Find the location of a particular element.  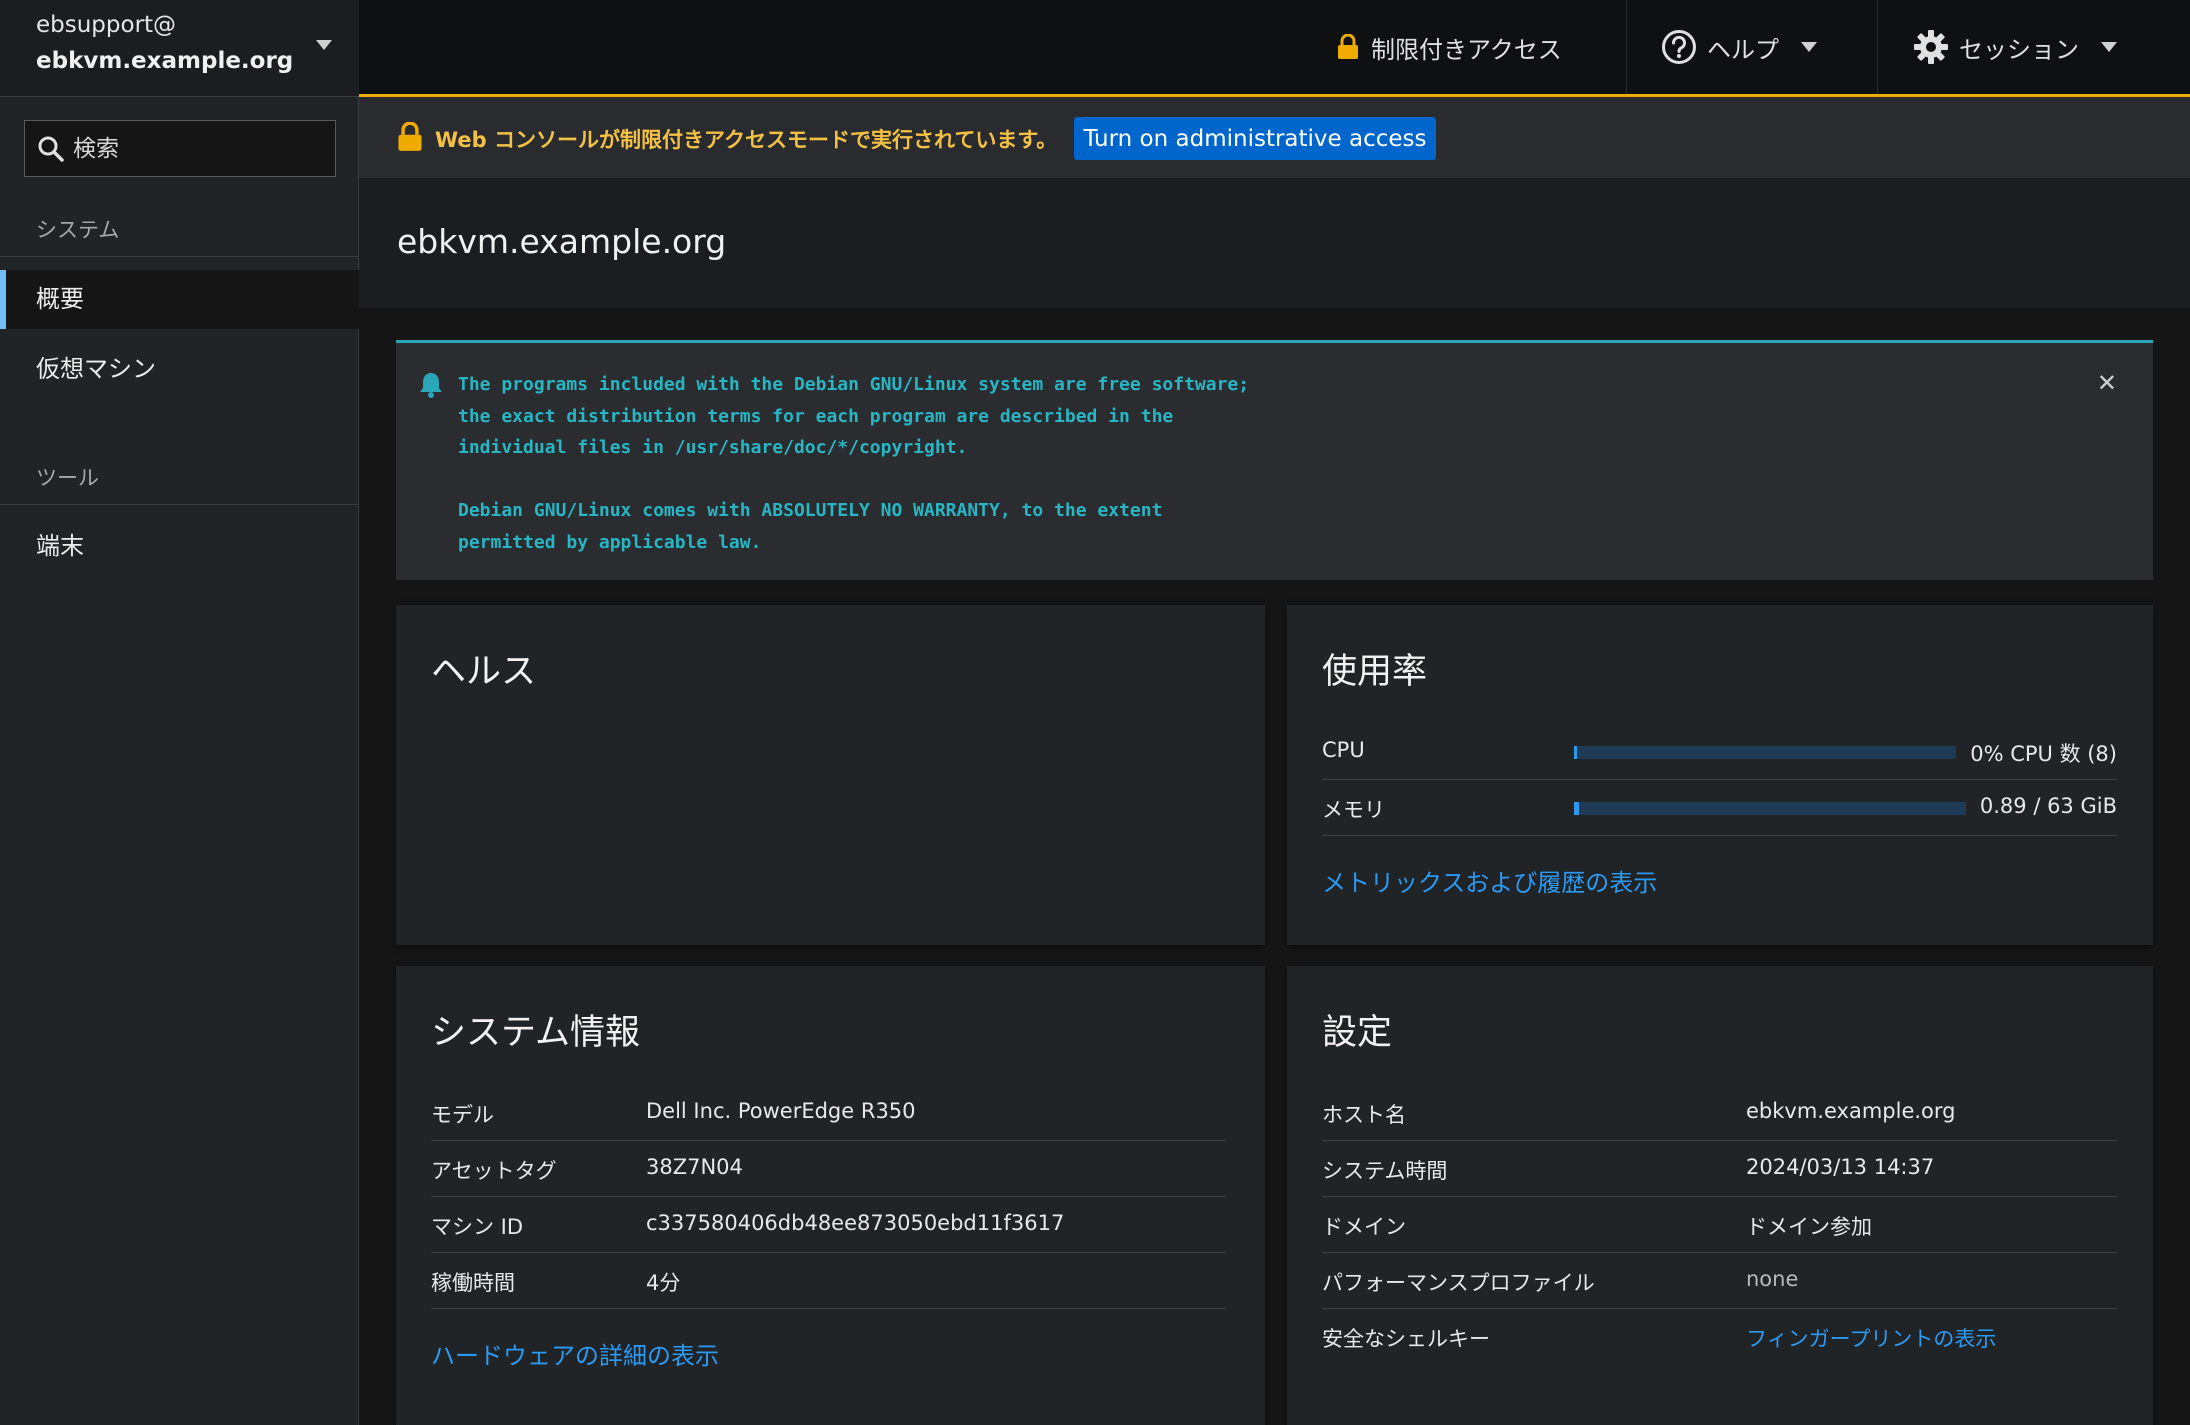

config-label: ホスト名 is located at coordinates (1364, 1115).